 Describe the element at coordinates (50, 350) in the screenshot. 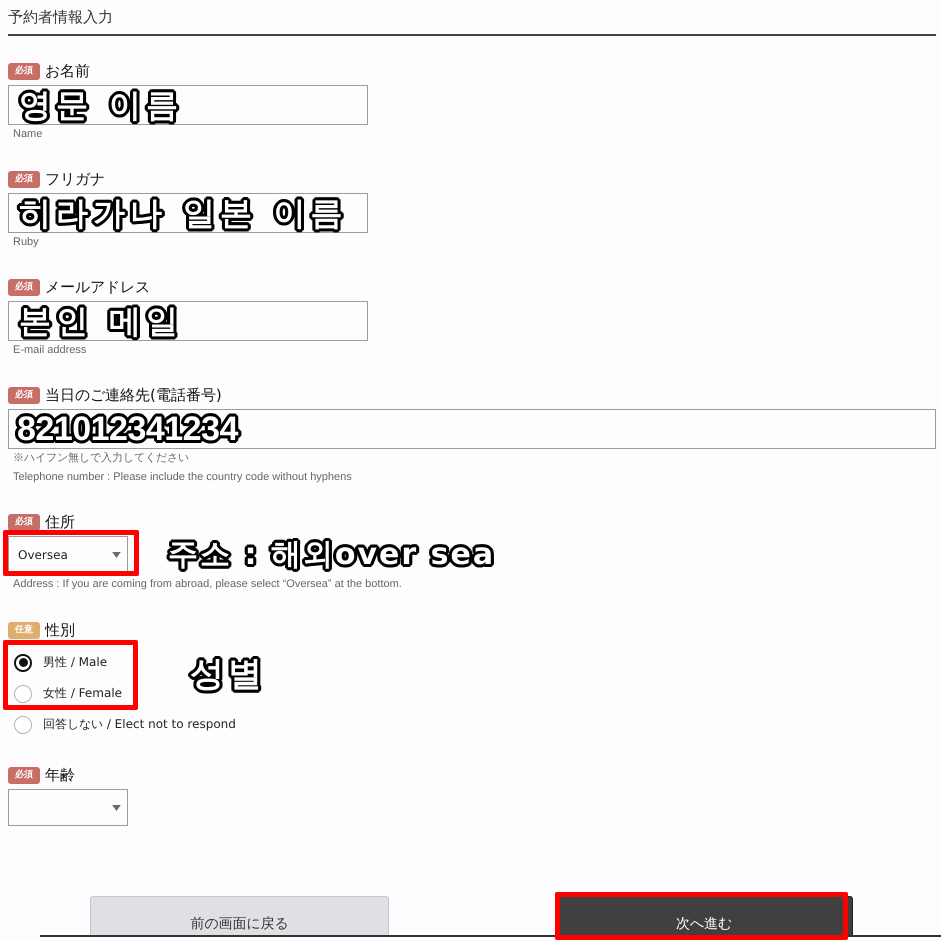

I see `hint-text: E-mail address` at that location.